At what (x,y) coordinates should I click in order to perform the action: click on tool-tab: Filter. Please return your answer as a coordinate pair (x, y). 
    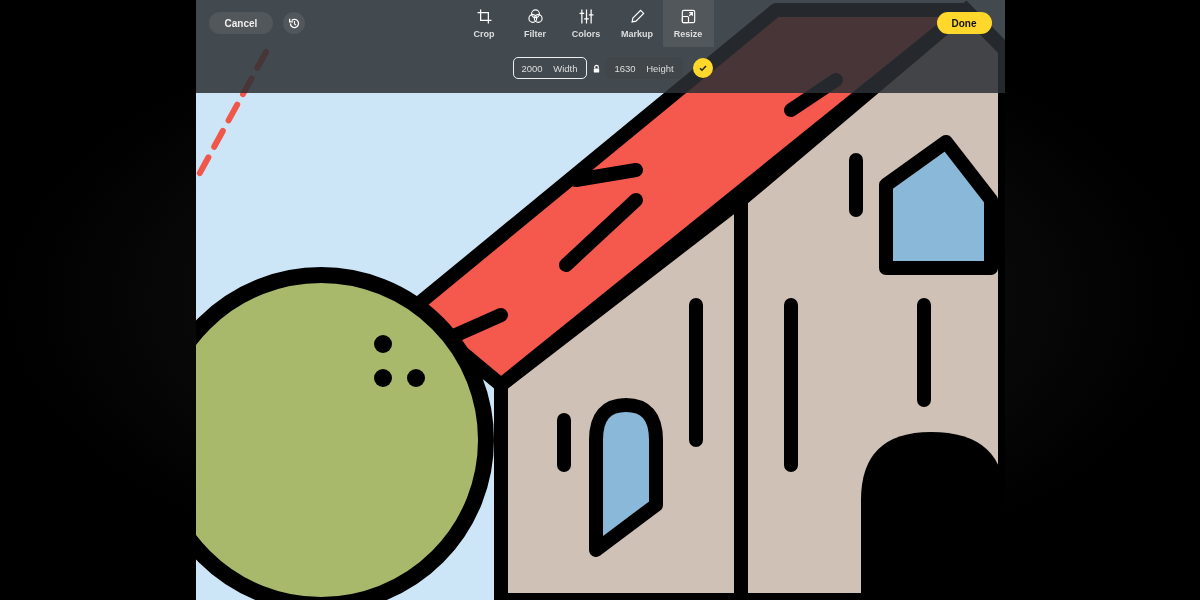
    Looking at the image, I should click on (535, 23).